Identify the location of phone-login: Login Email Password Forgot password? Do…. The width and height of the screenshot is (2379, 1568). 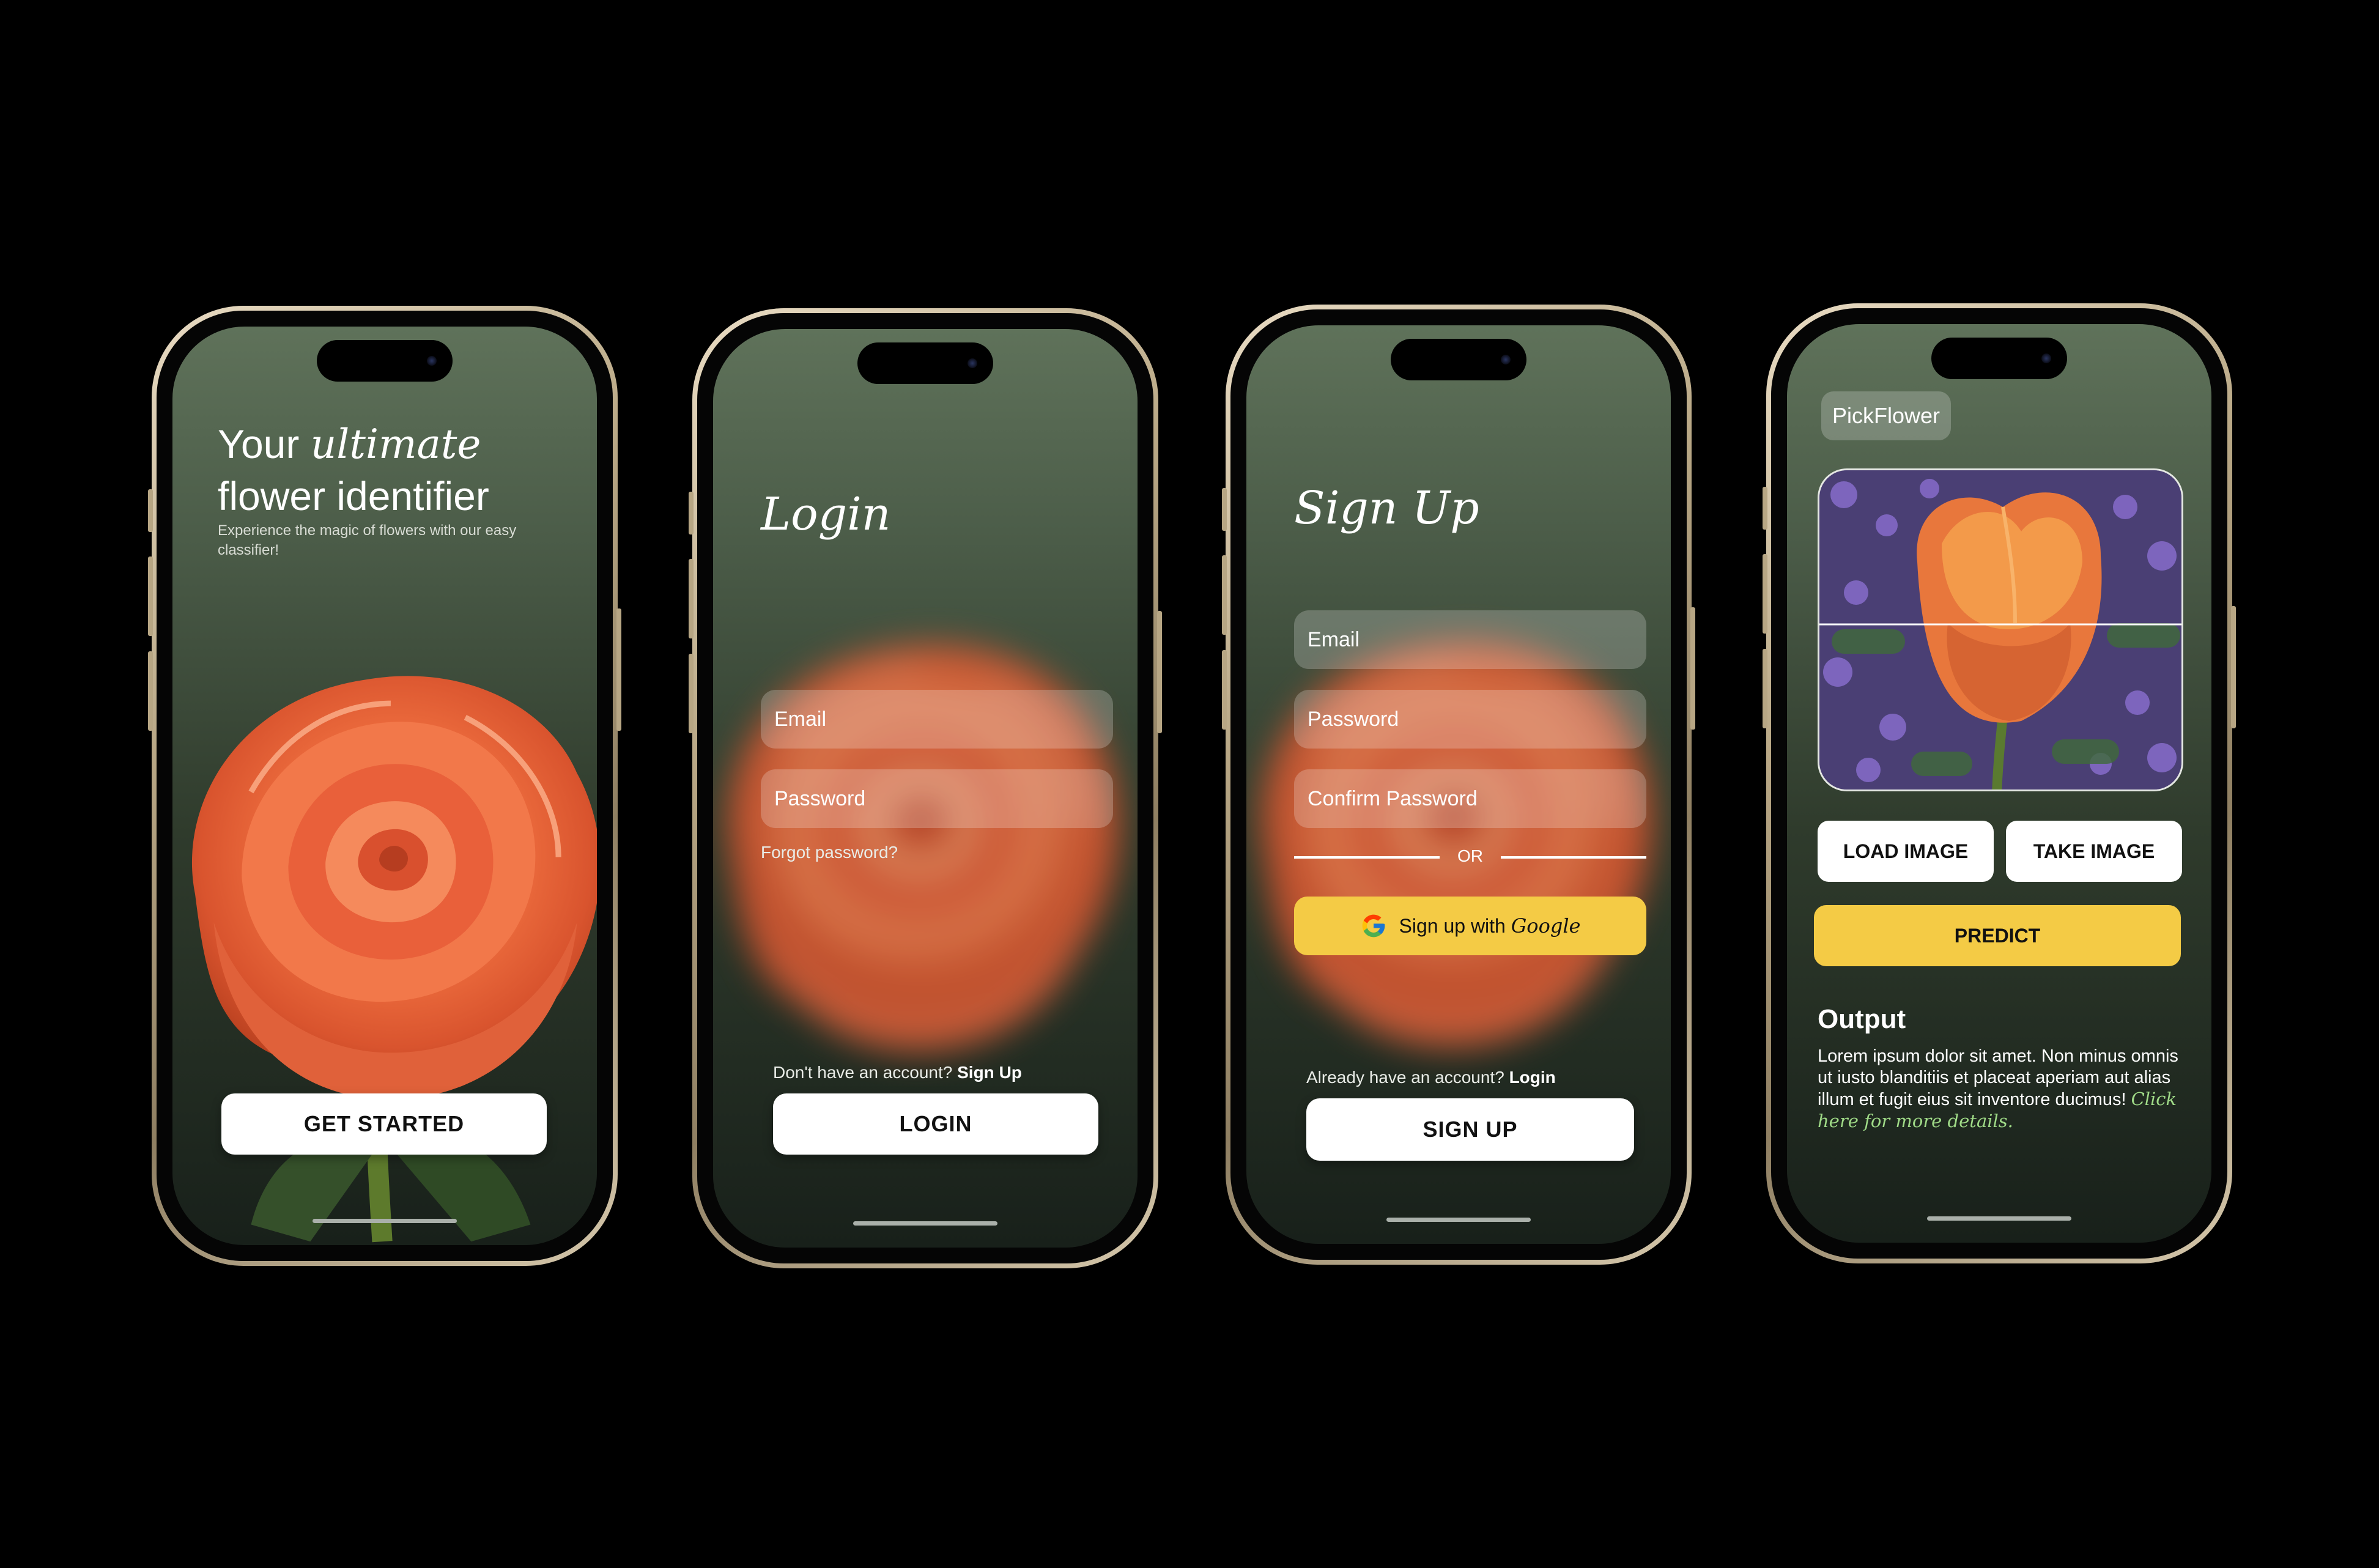
(926, 788).